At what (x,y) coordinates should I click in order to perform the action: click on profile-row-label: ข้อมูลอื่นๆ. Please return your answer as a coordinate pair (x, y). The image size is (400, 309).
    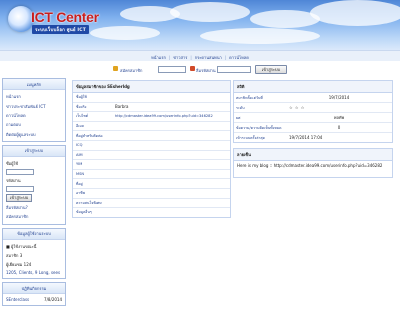
    Looking at the image, I should click on (84, 212).